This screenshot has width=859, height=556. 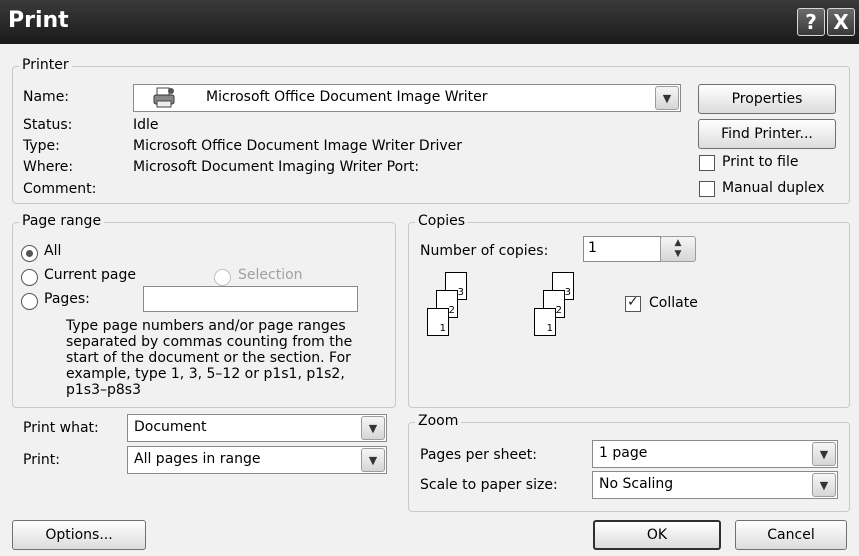 I want to click on title-bar: Print ? X, so click(x=429, y=22).